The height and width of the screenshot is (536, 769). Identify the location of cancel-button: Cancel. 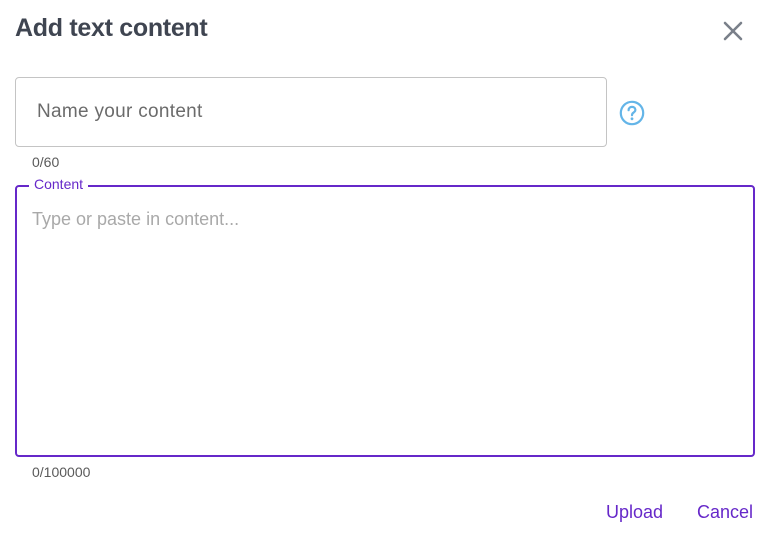
(725, 512).